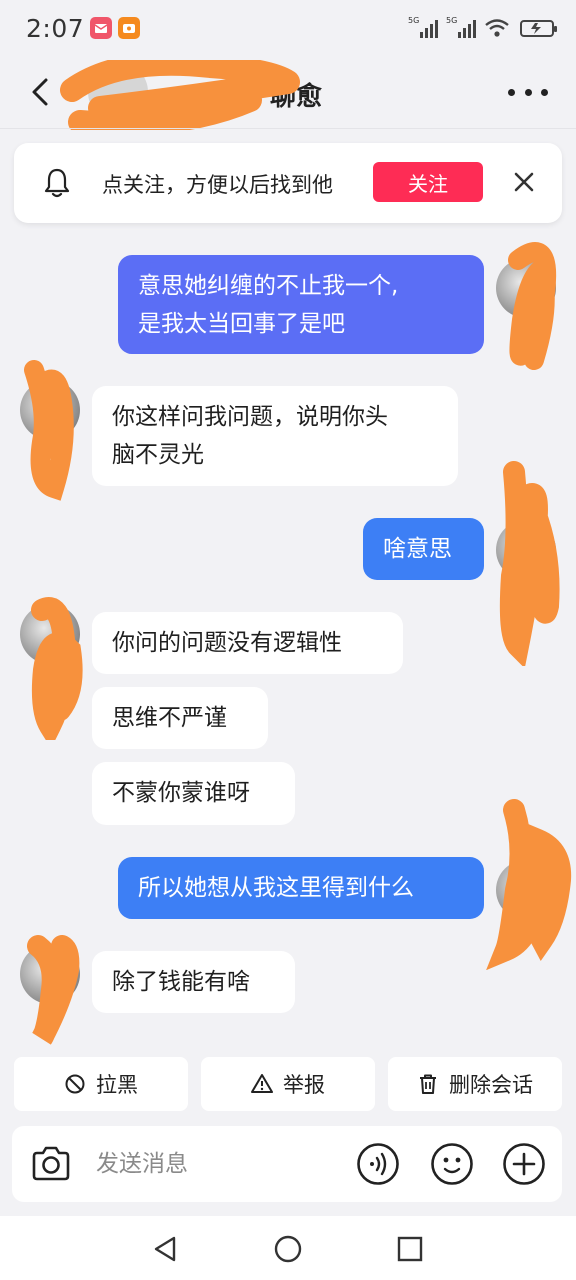 This screenshot has height=1280, width=576. Describe the element at coordinates (524, 1164) in the screenshot. I see `plus-icon` at that location.